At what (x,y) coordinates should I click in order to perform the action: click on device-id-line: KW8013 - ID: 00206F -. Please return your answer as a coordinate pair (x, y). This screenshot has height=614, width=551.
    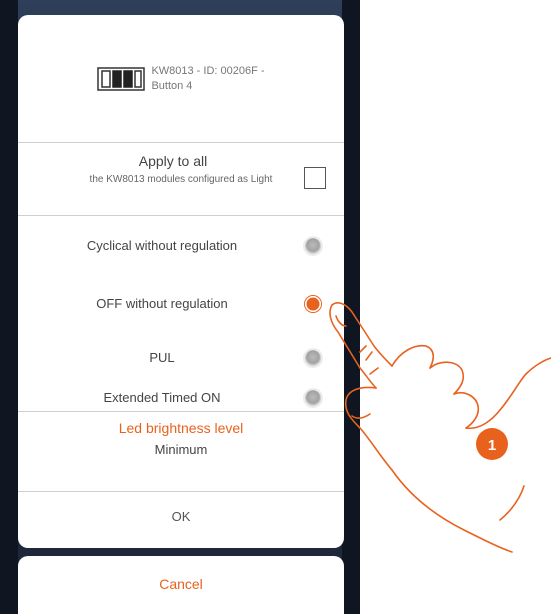
    Looking at the image, I should click on (208, 70).